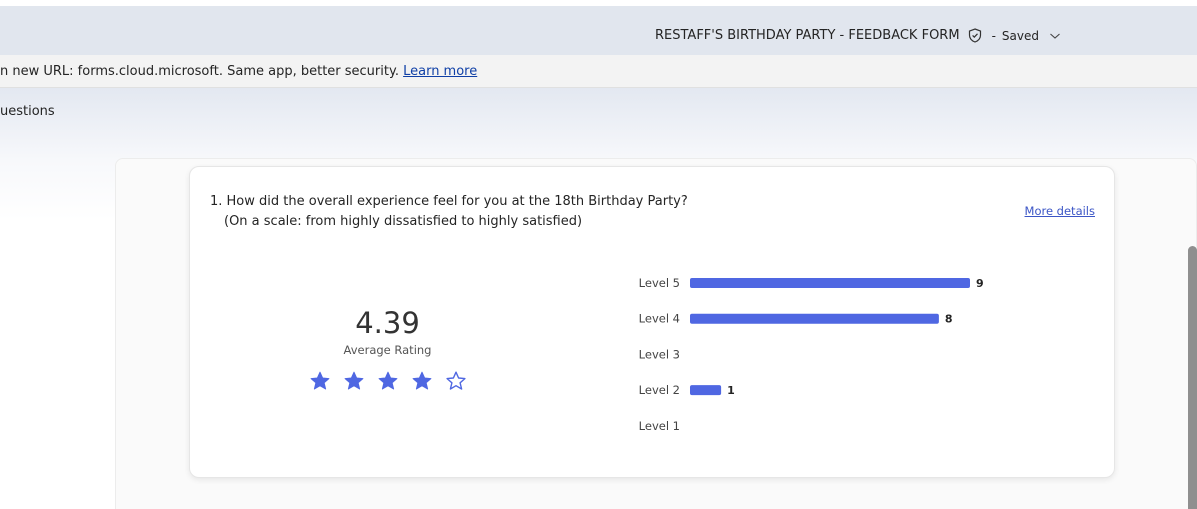  Describe the element at coordinates (27, 111) in the screenshot. I see `tab-questions: uestions` at that location.